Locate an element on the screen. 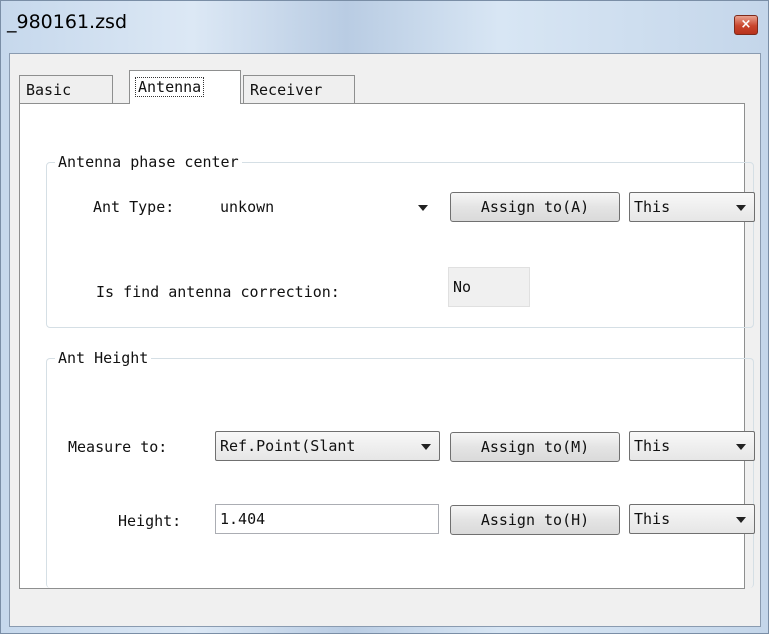  assign-scope-a-value: This is located at coordinates (652, 207).